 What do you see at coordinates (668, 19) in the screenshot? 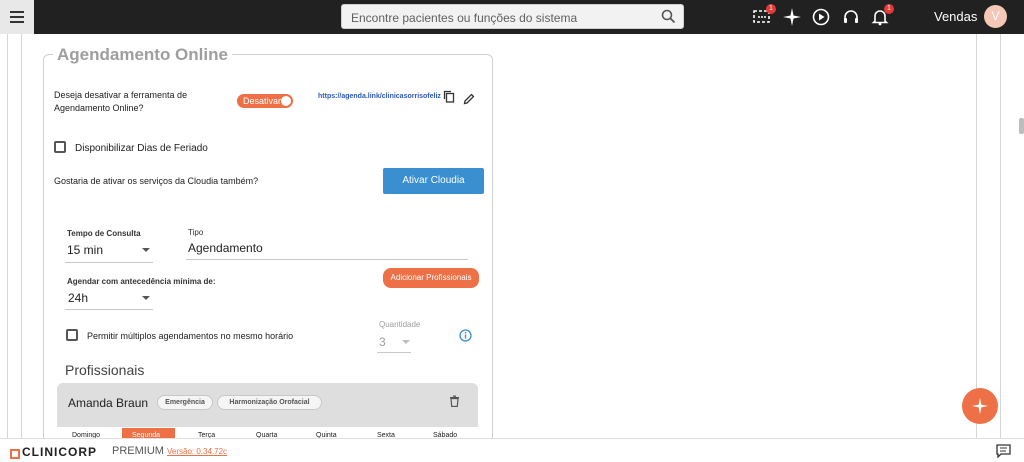
I see `search-icon` at bounding box center [668, 19].